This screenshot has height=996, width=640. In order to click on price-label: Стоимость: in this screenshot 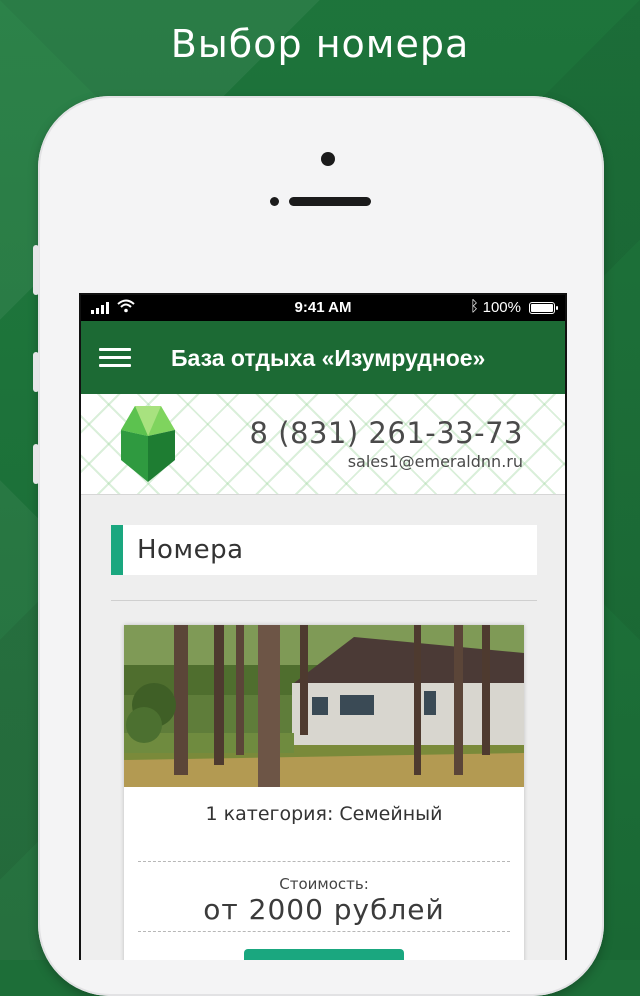, I will do `click(324, 884)`.